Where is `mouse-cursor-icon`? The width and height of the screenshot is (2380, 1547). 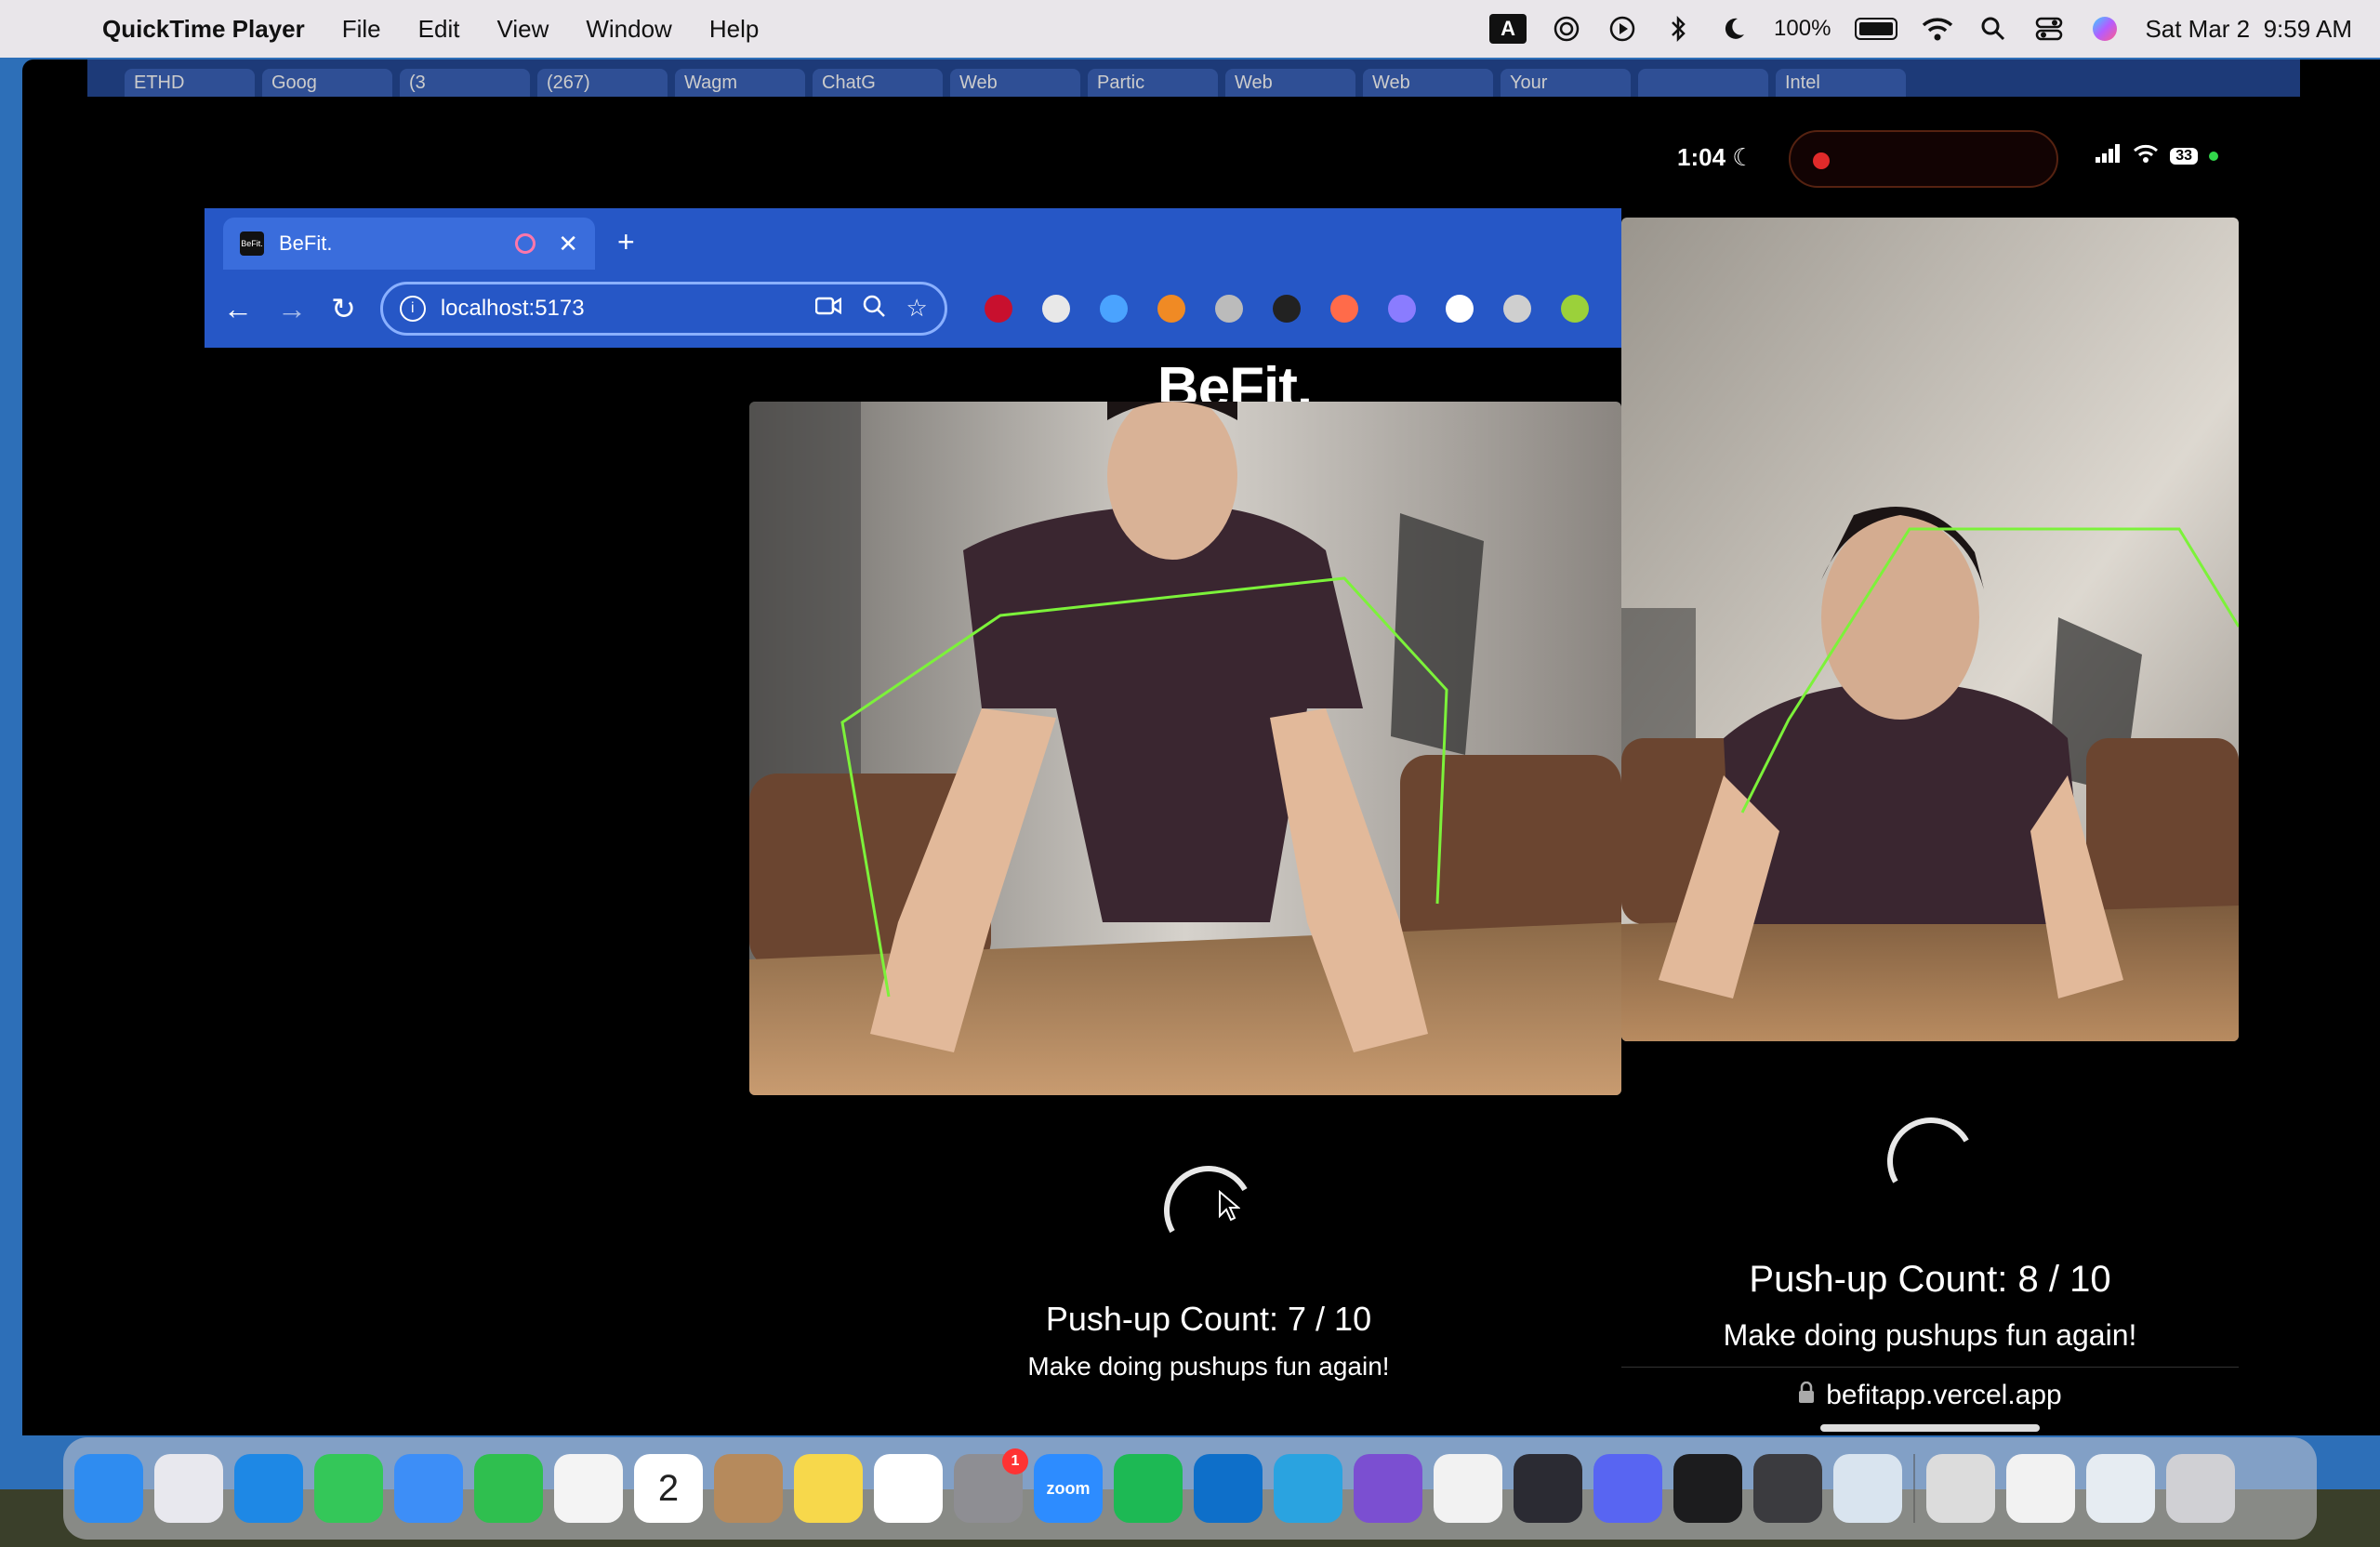
mouse-cursor-icon is located at coordinates (1229, 1206).